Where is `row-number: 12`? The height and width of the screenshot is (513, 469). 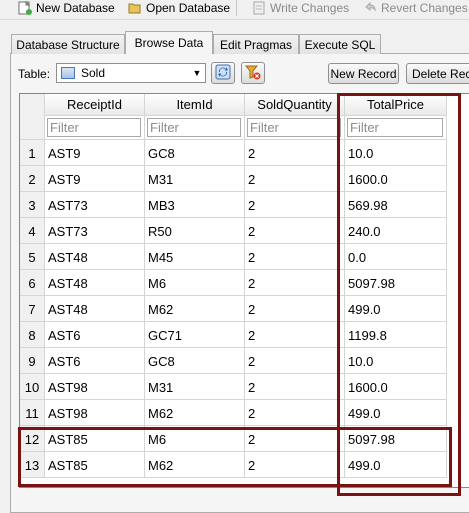 row-number: 12 is located at coordinates (32, 439).